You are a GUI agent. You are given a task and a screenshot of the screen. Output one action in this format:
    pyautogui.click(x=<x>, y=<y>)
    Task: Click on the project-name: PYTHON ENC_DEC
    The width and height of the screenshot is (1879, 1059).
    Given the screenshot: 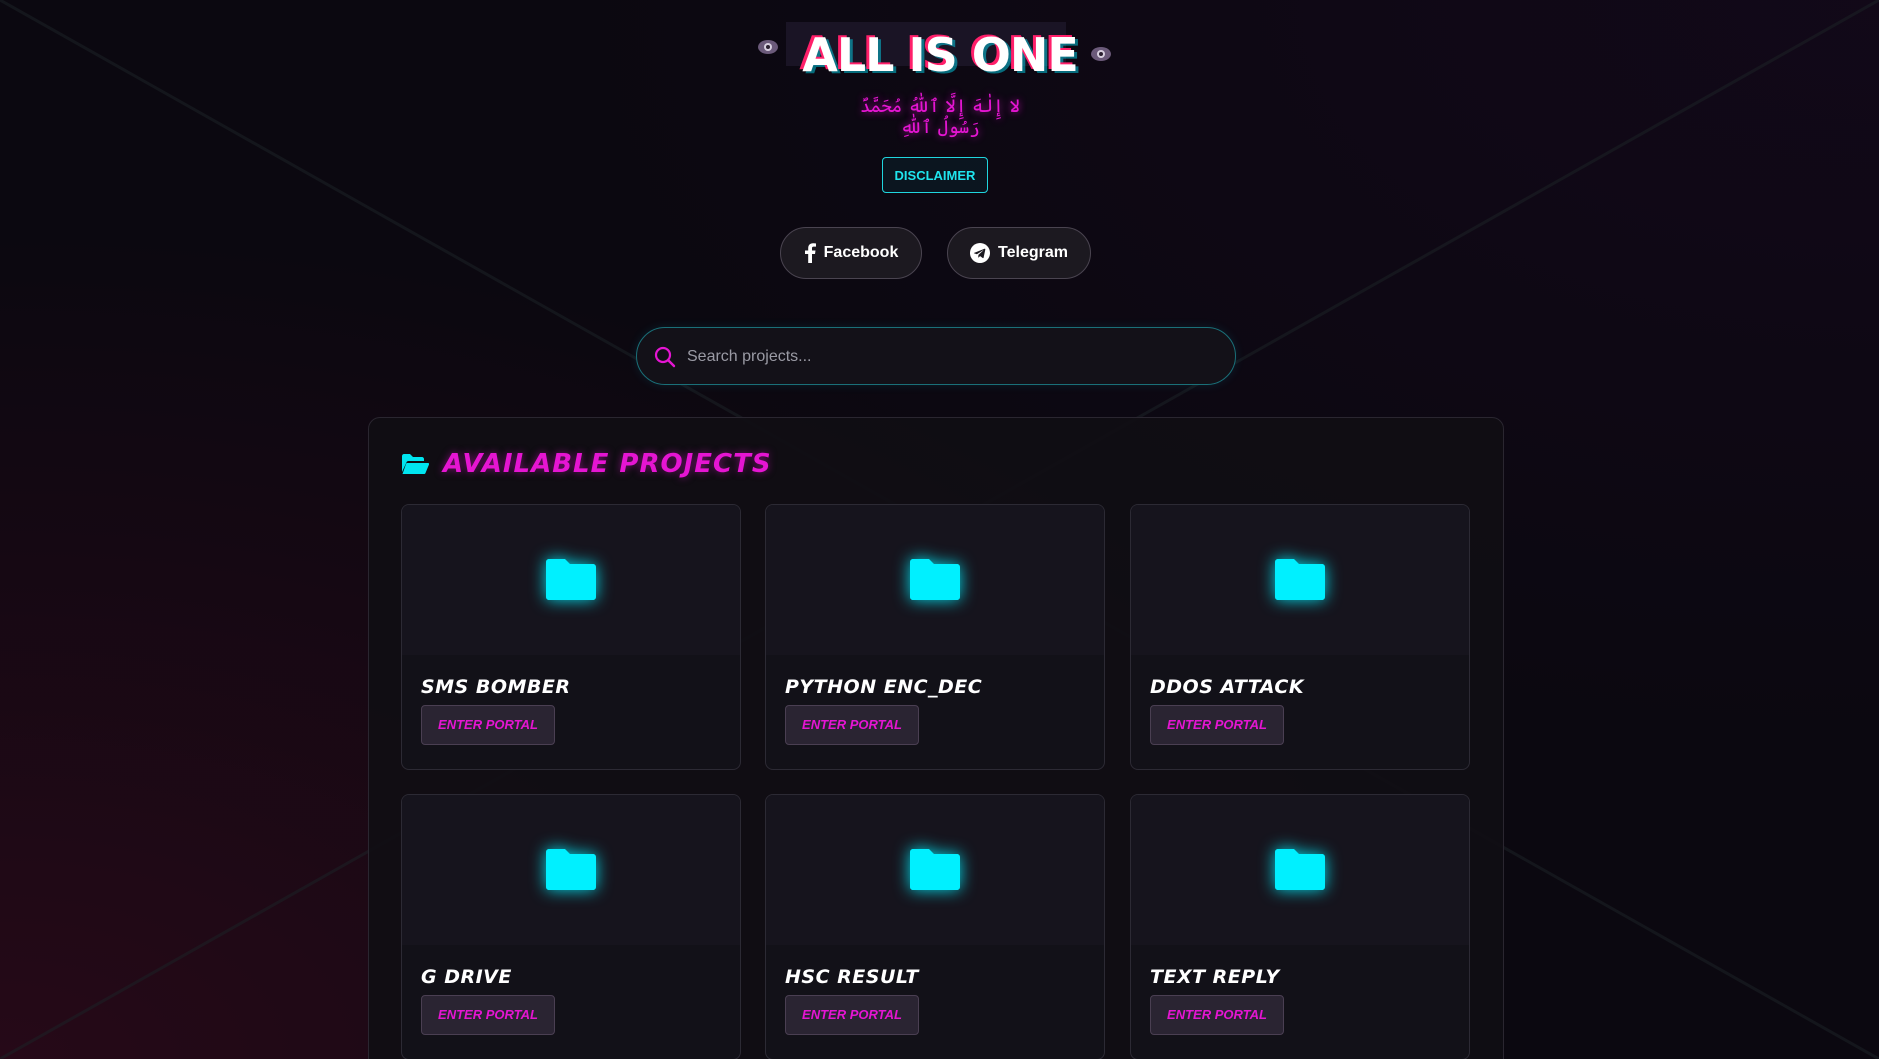 What is the action you would take?
    pyautogui.click(x=884, y=687)
    